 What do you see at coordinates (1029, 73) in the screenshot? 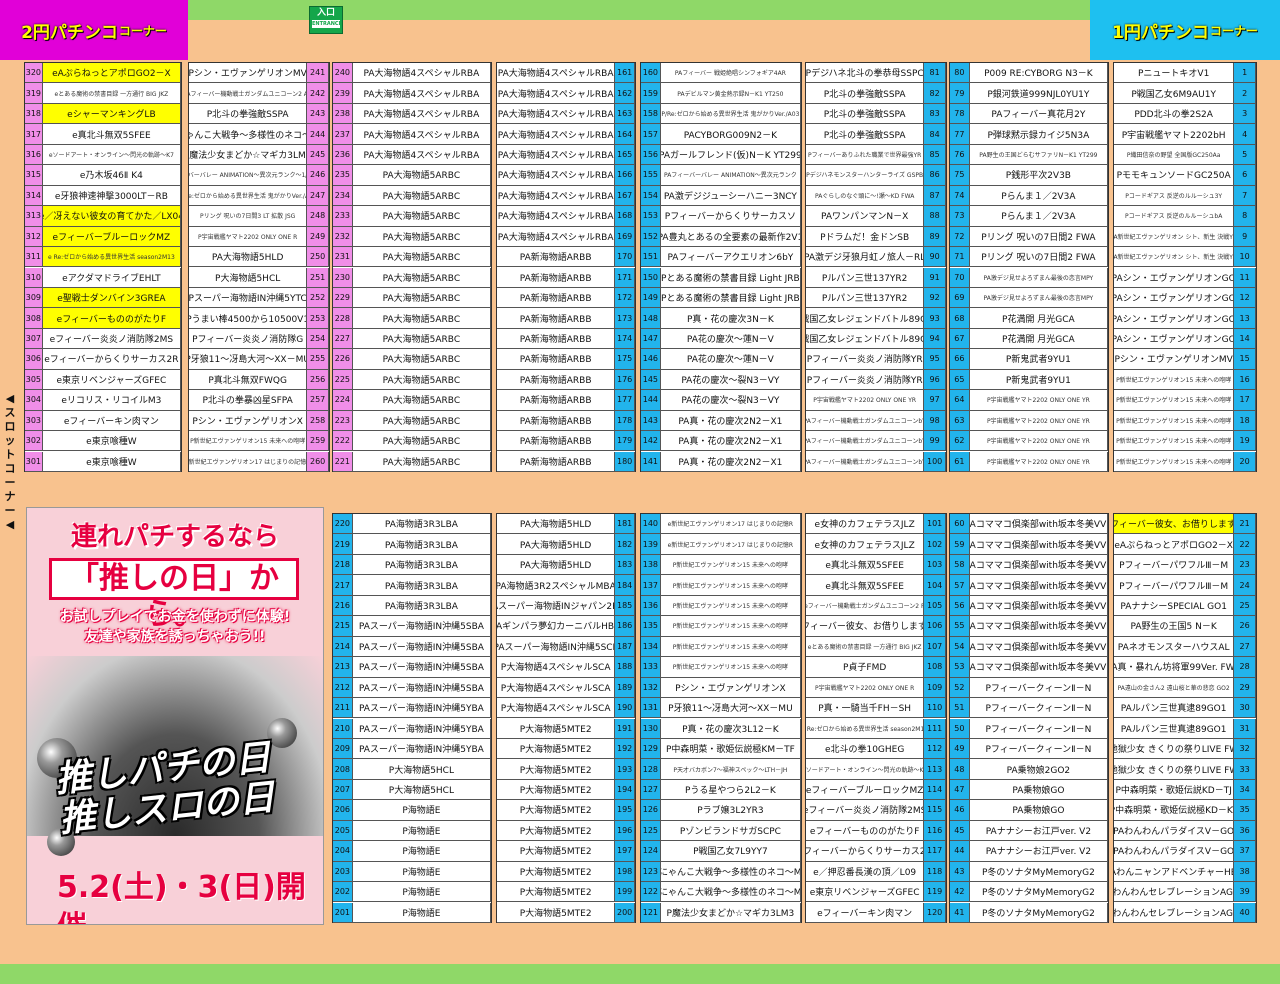
I see `machine-row: 80 P009 RE:CYBORG N3－K` at bounding box center [1029, 73].